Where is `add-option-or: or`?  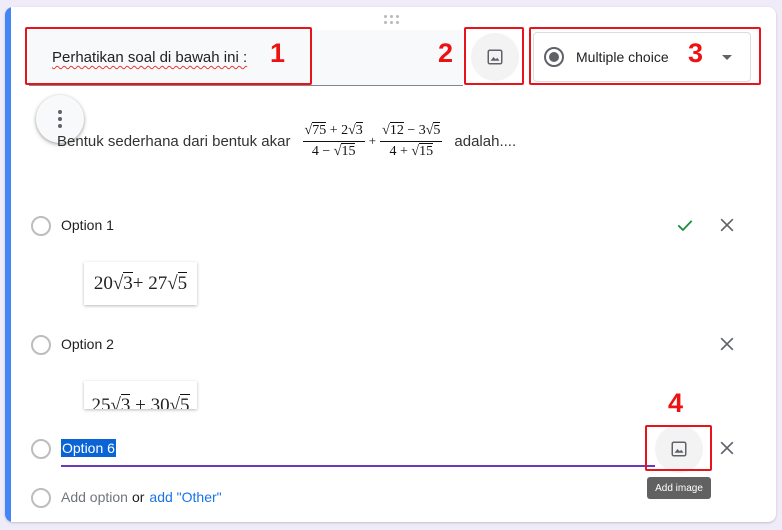
add-option-or: or is located at coordinates (138, 497).